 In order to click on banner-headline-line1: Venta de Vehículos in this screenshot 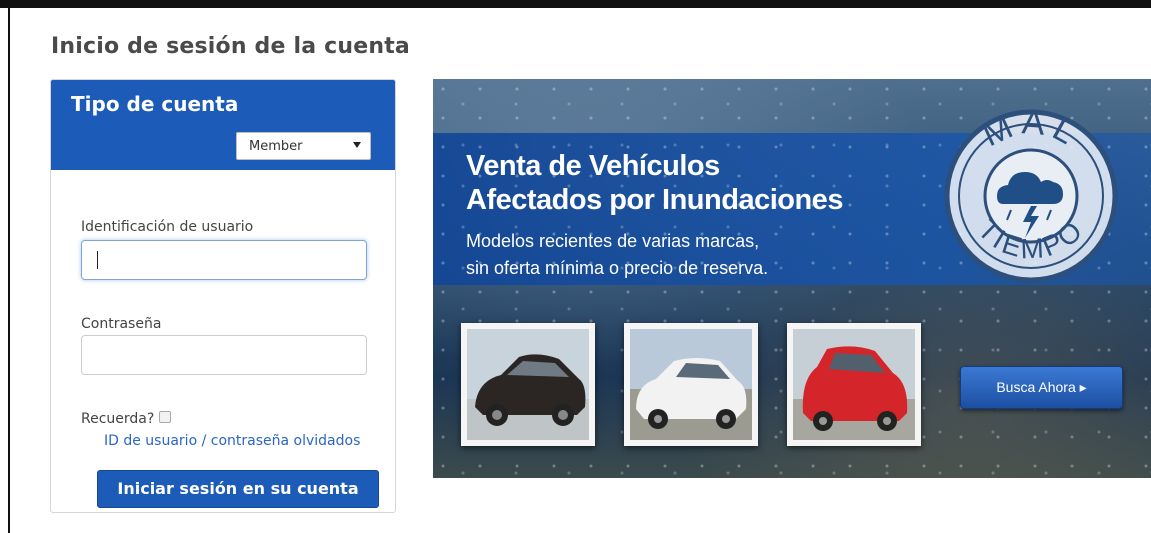, I will do `click(593, 166)`.